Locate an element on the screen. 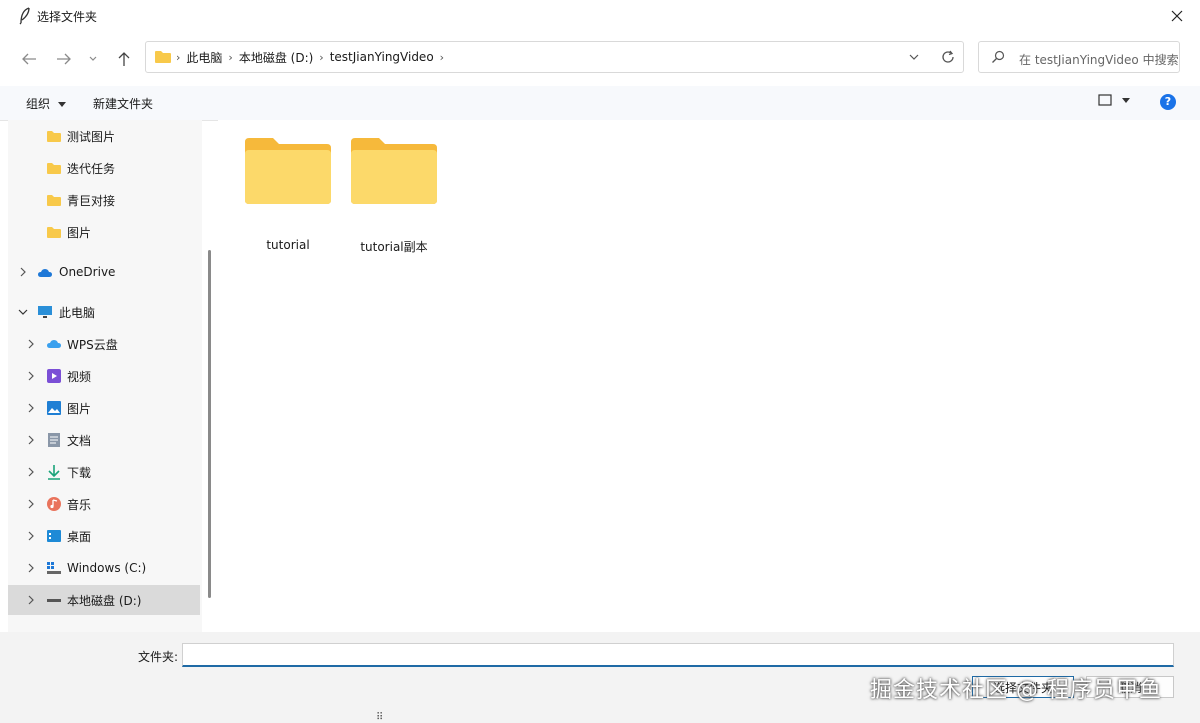  arrow-right-icon is located at coordinates (64, 59).